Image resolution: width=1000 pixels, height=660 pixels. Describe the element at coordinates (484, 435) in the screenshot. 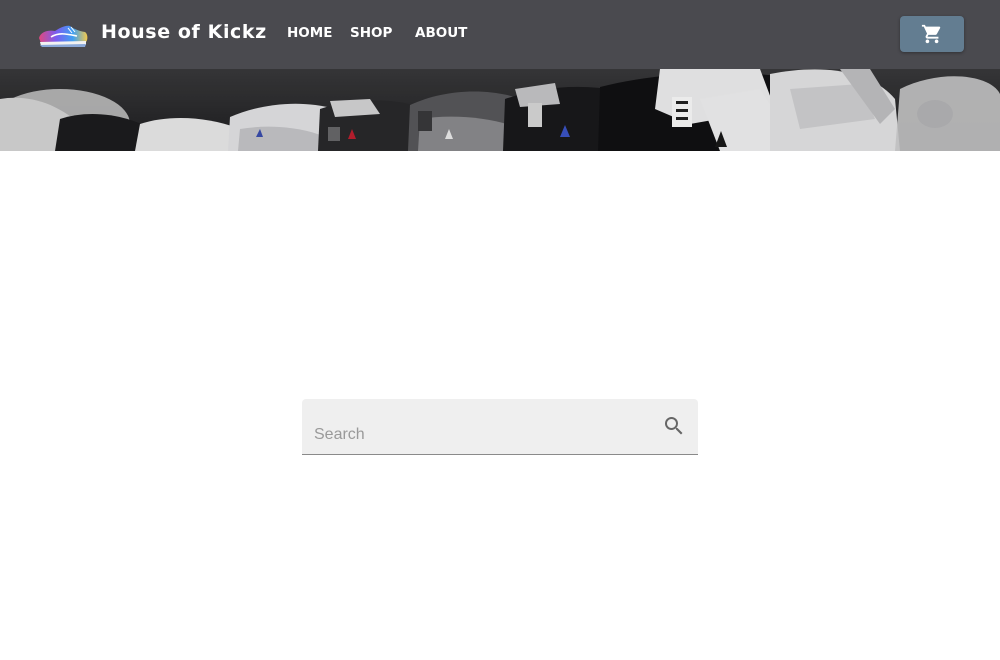

I see `search-input` at that location.